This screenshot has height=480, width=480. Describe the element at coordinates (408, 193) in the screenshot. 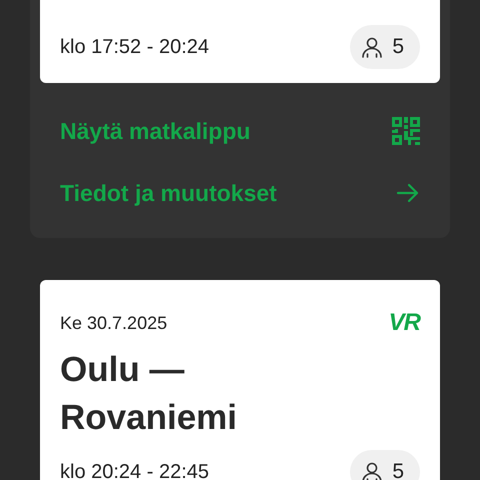

I see `arrow-right-icon` at that location.